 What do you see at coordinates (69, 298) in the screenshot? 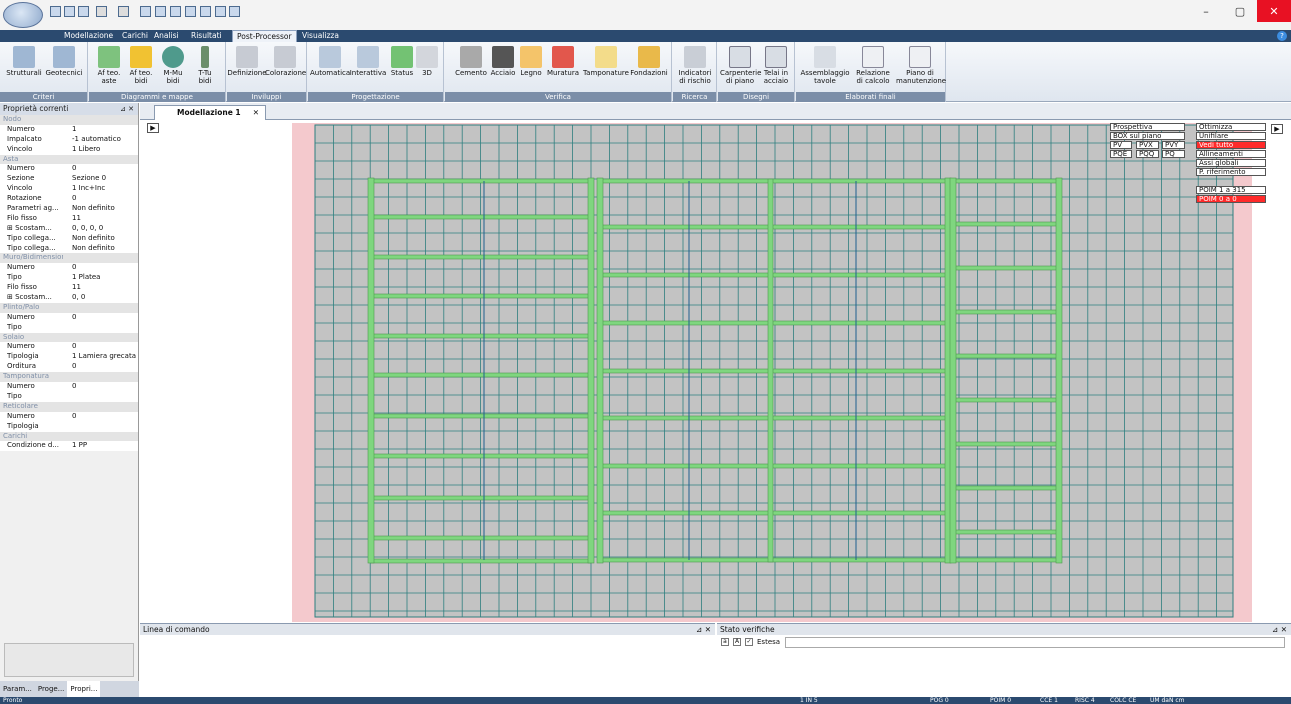
I see `property-row: ⊞ Scostam... 0, 0` at bounding box center [69, 298].